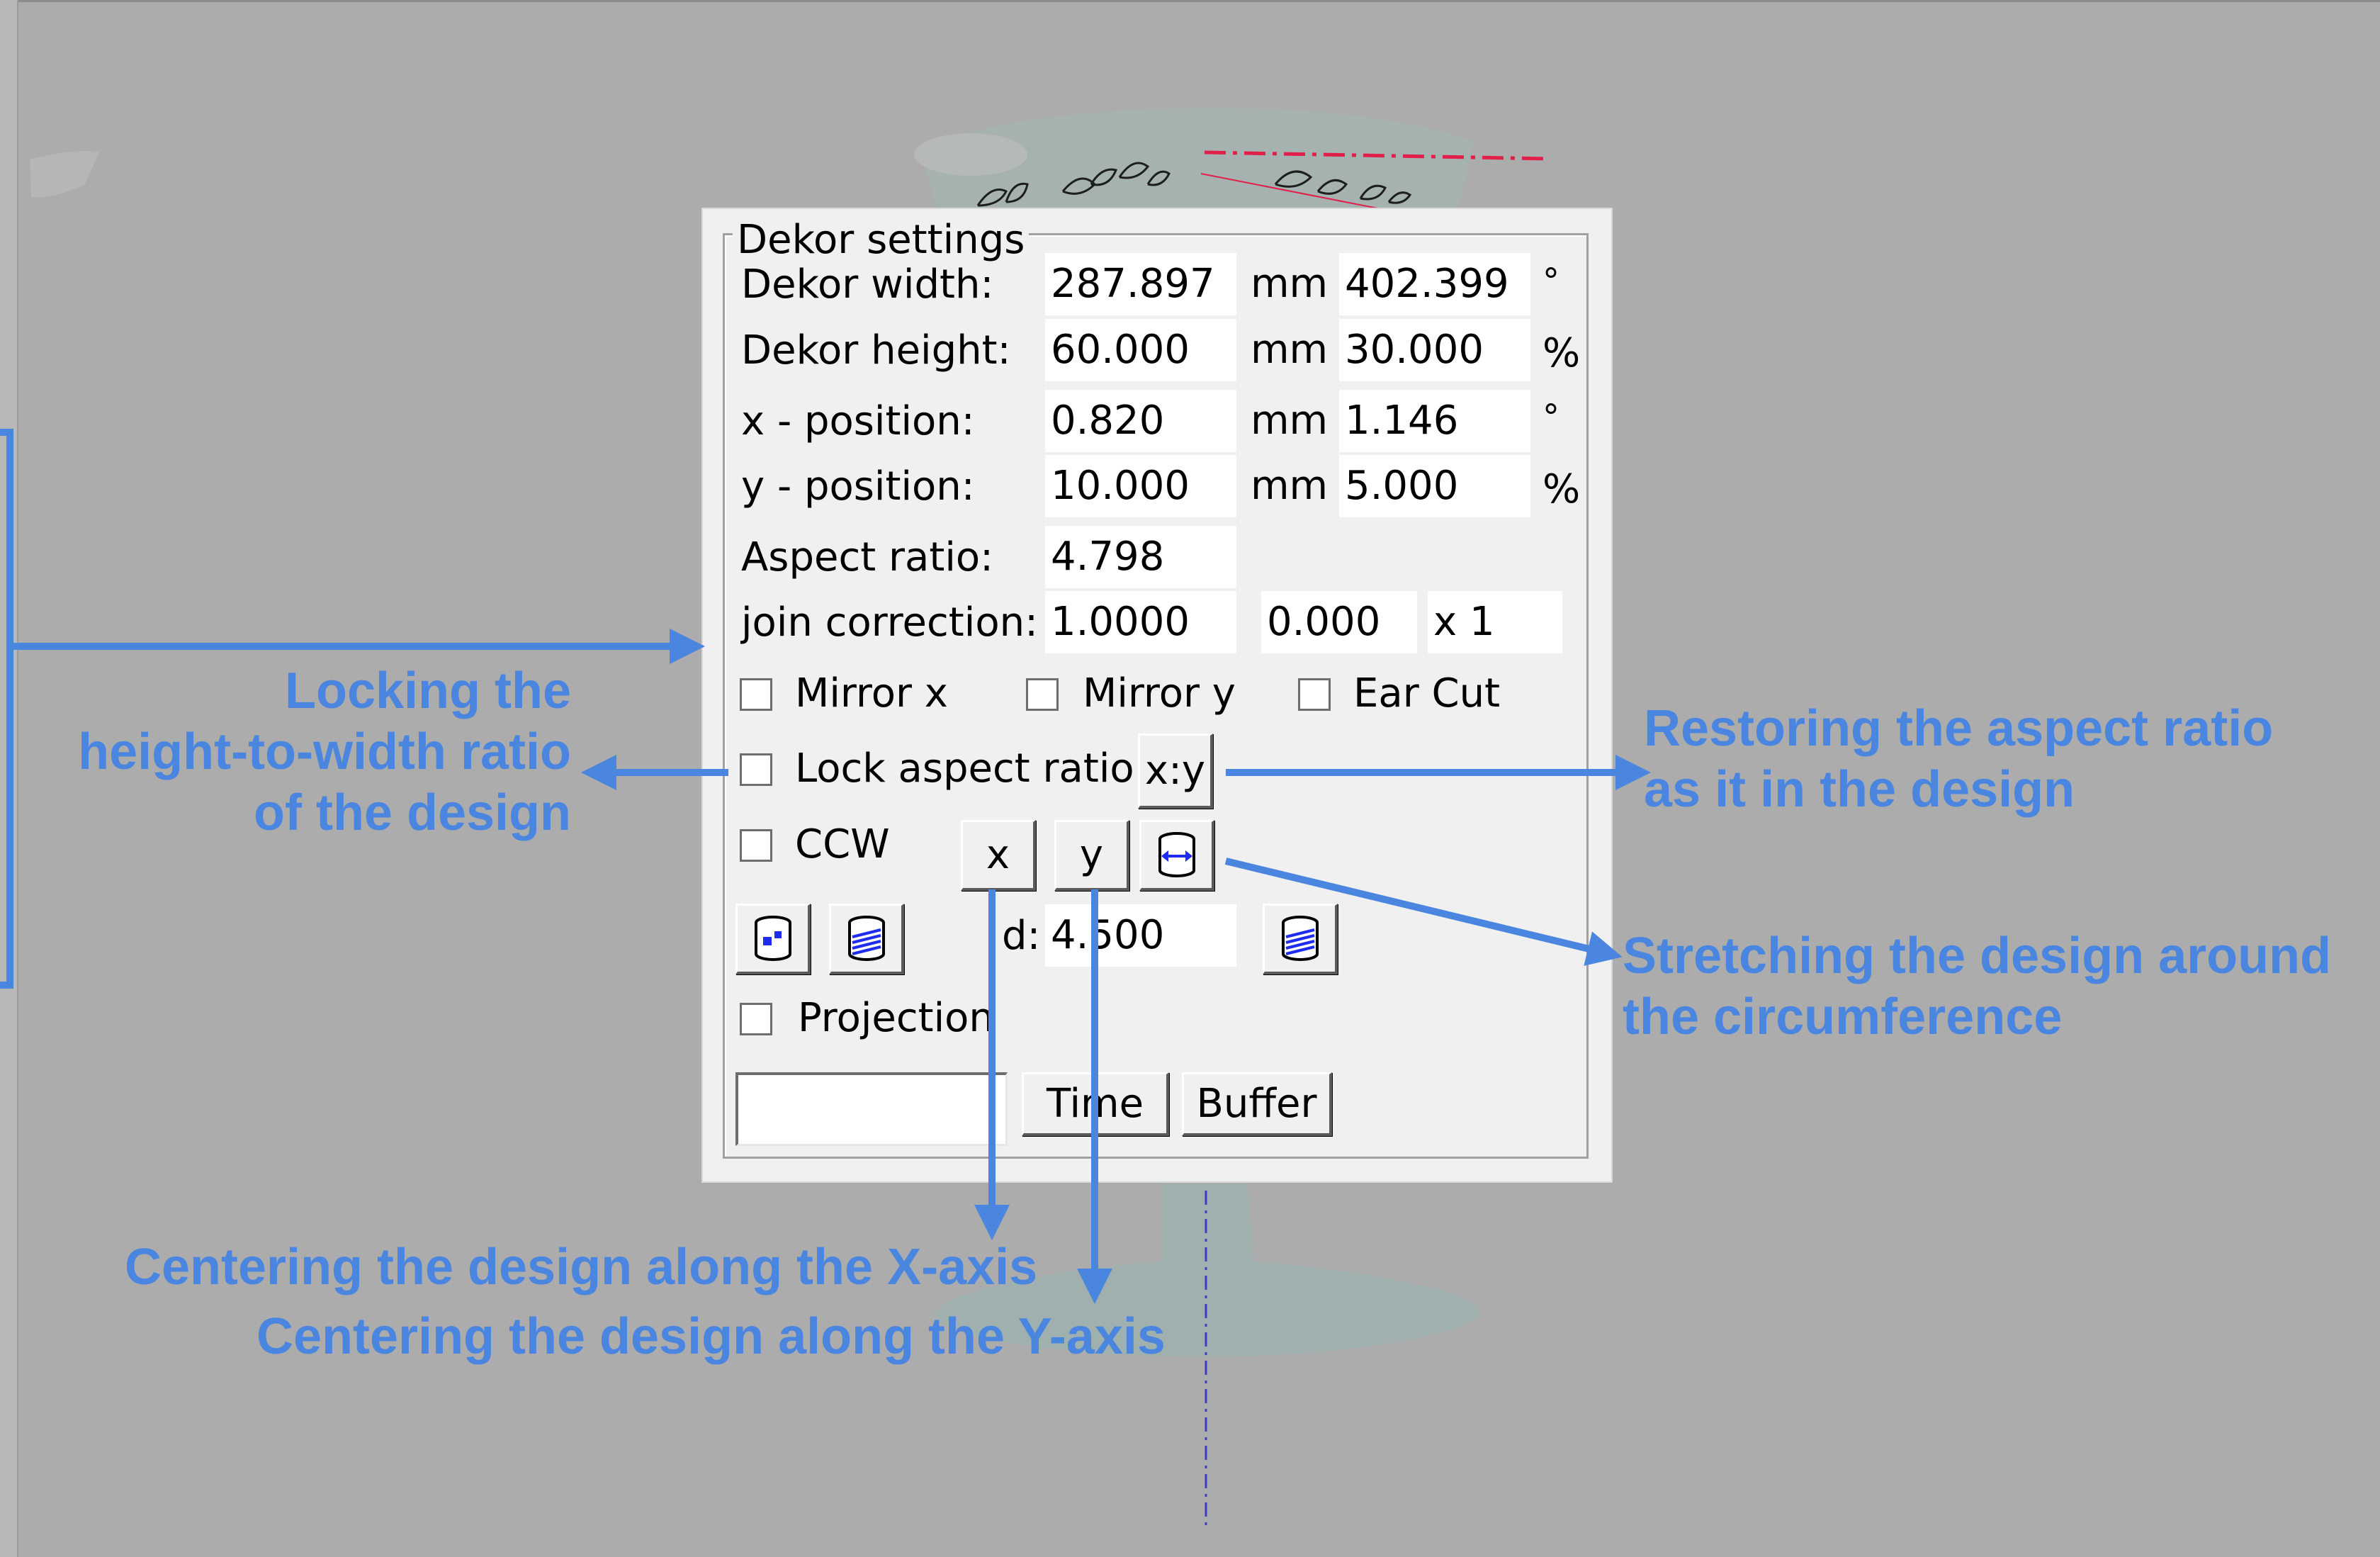 The image size is (2380, 1557). I want to click on ear-cut-checkbox, so click(1315, 694).